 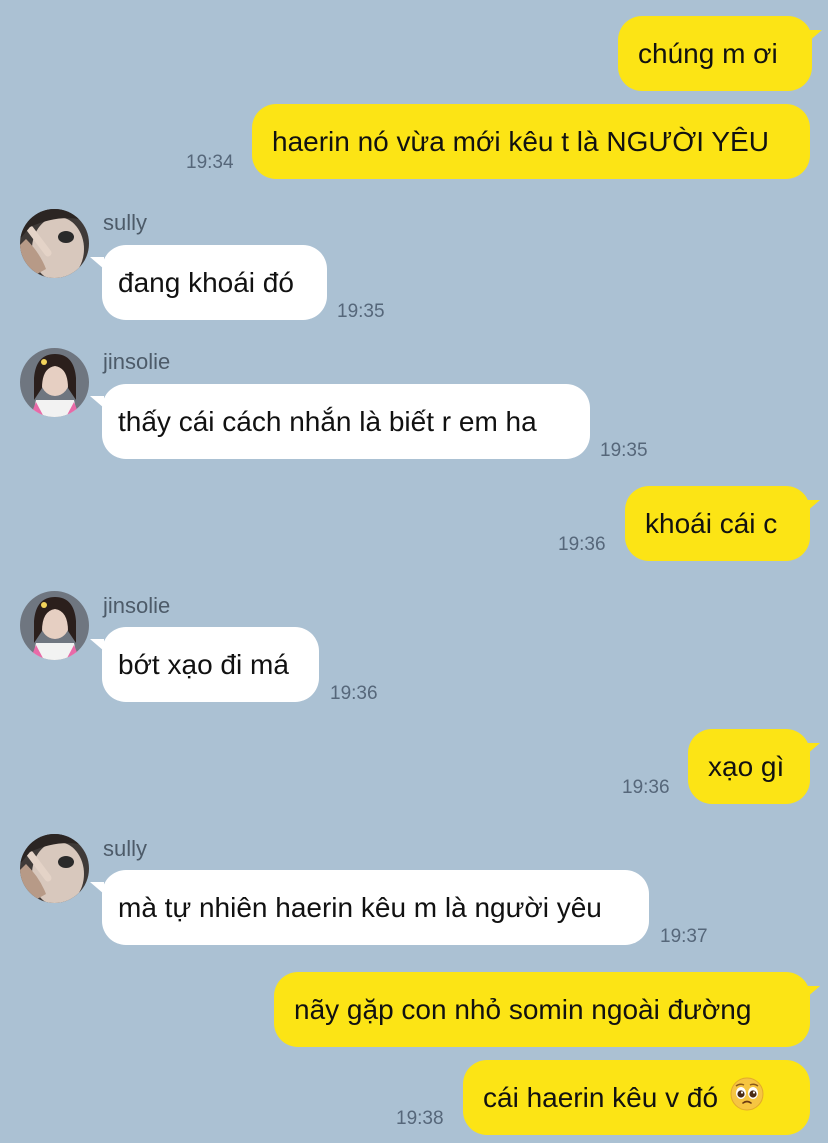 I want to click on message-bubble-outgoing: haerin nó vừa mới kêu t là NGƯỜI YÊU, so click(x=531, y=141).